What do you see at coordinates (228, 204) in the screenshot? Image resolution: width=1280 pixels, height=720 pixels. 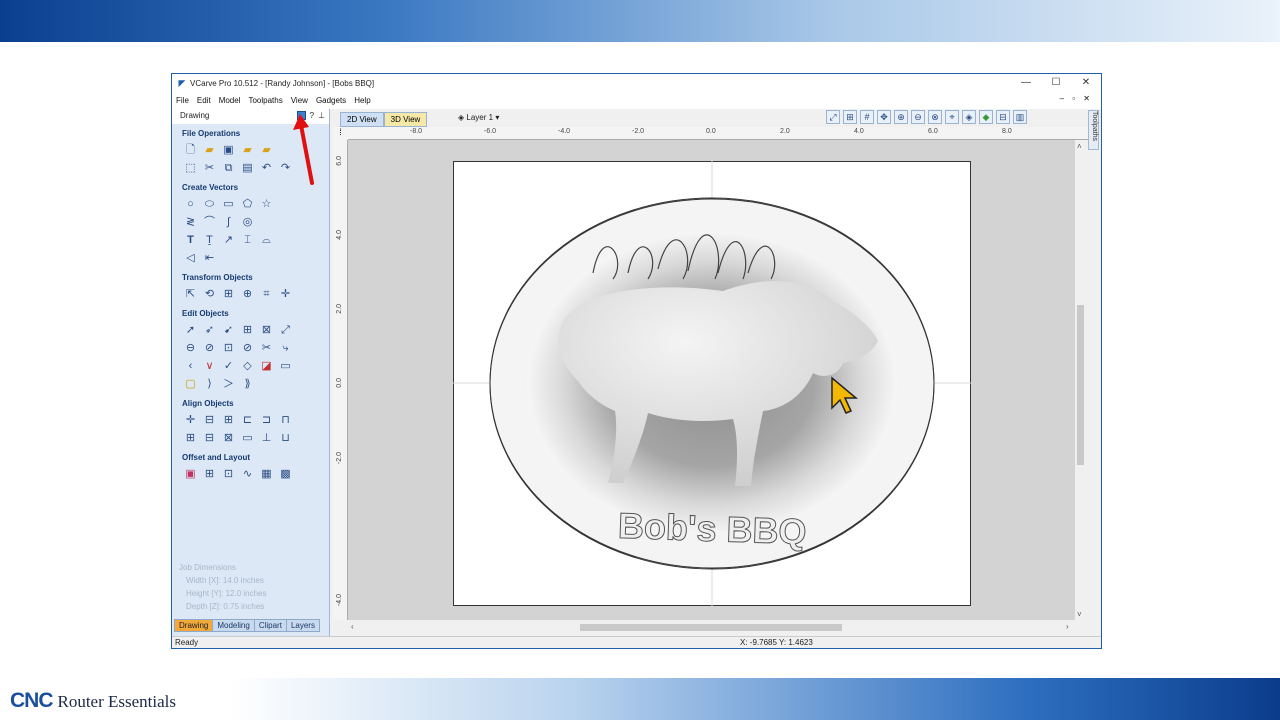 I see `rectangle-icon: ▭` at bounding box center [228, 204].